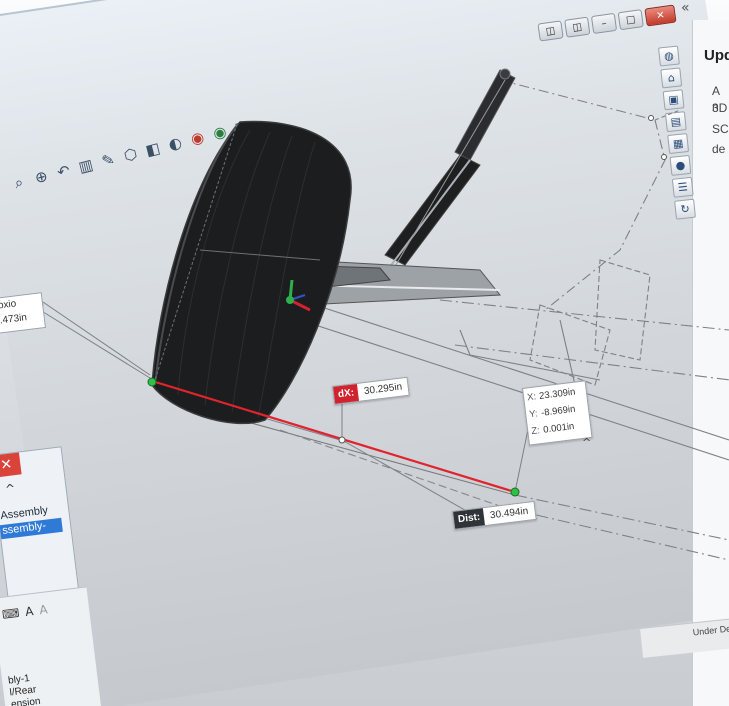  I want to click on shock-absorber, so click(447, 174).